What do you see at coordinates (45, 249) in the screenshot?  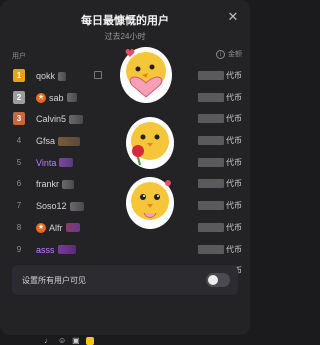 I see `username-text: asss` at bounding box center [45, 249].